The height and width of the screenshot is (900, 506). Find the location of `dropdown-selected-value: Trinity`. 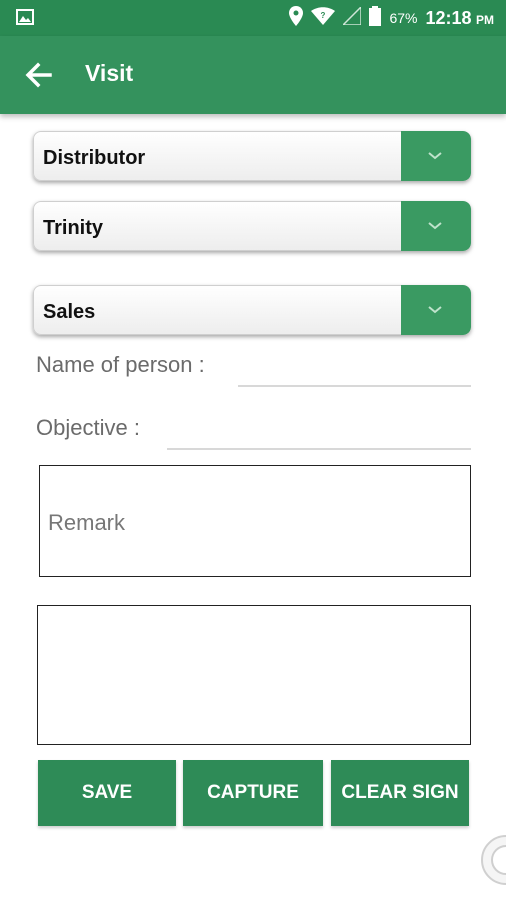

dropdown-selected-value: Trinity is located at coordinates (73, 228).